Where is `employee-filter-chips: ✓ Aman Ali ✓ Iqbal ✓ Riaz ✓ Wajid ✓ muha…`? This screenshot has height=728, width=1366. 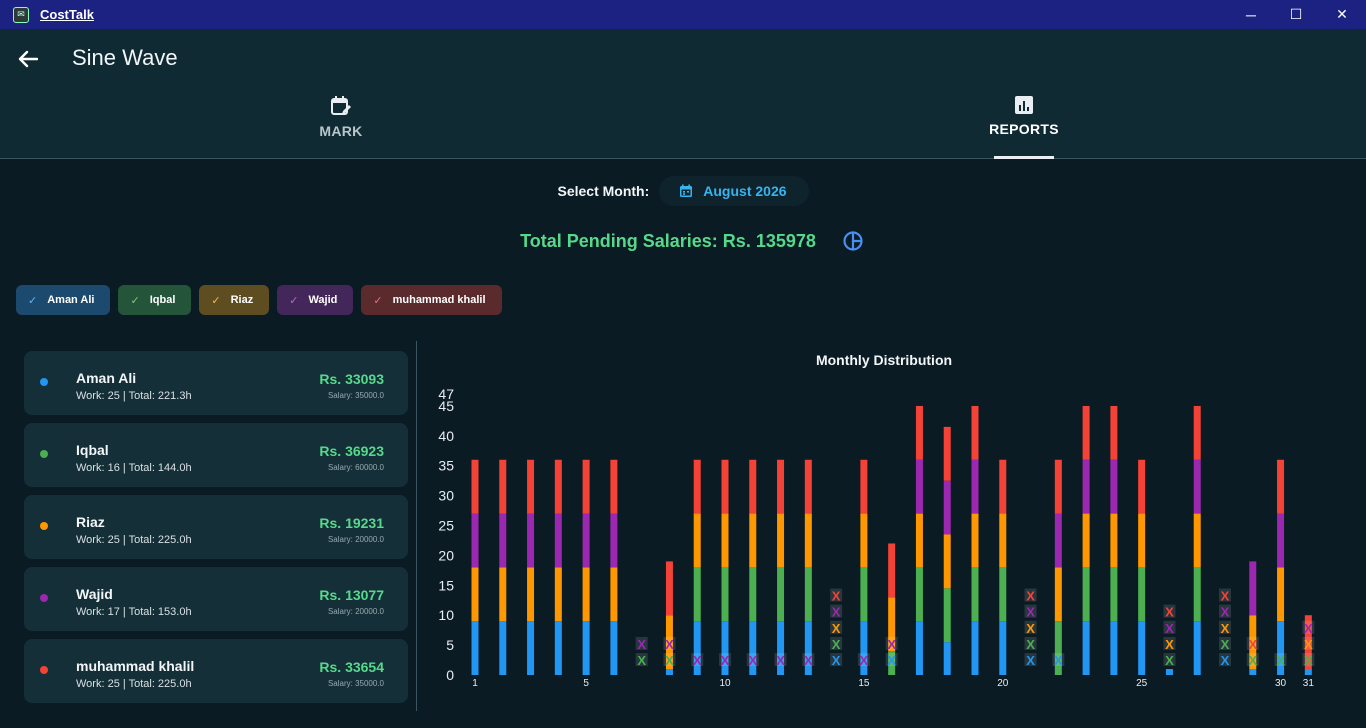 employee-filter-chips: ✓ Aman Ali ✓ Iqbal ✓ Riaz ✓ Wajid ✓ muha… is located at coordinates (259, 300).